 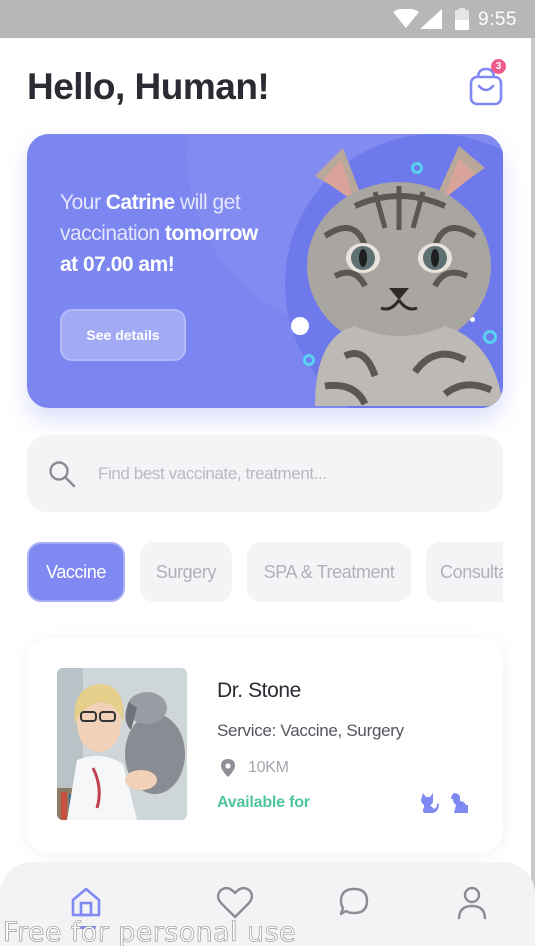 What do you see at coordinates (533, 492) in the screenshot?
I see `scroll-edge` at bounding box center [533, 492].